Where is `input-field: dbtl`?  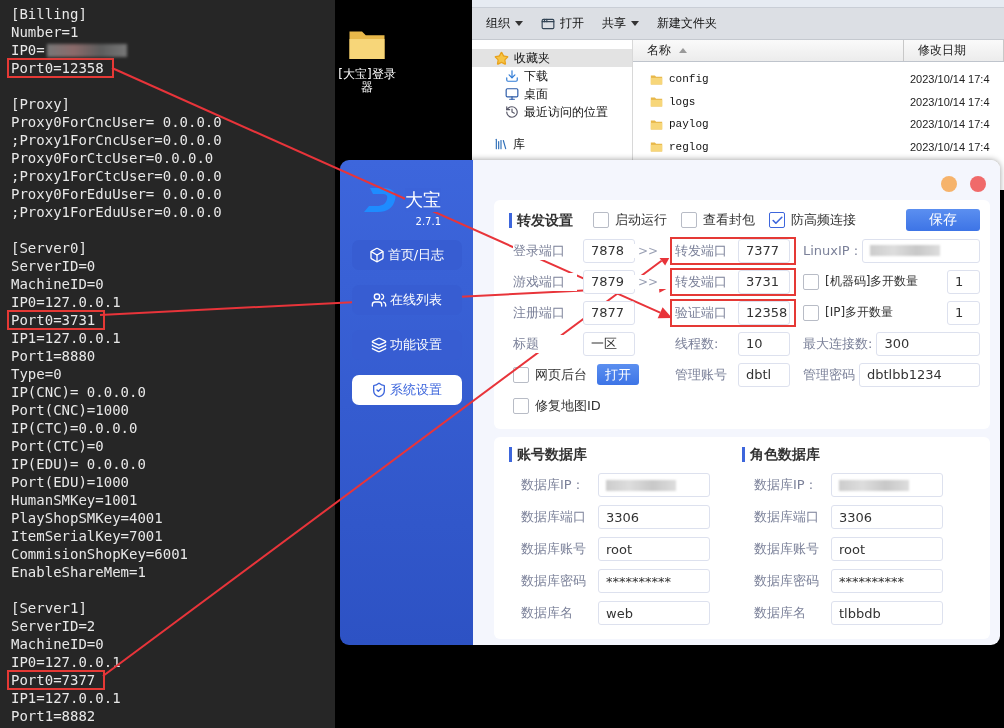 input-field: dbtl is located at coordinates (764, 374).